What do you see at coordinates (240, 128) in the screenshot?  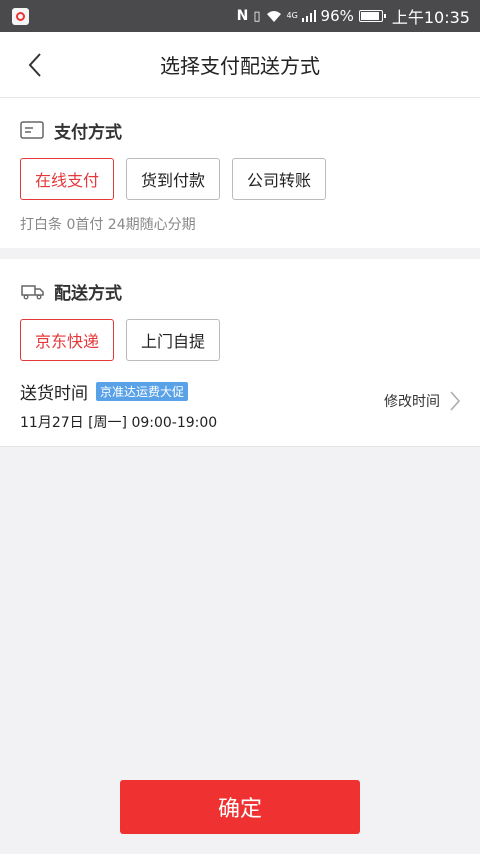 I see `payment-header: 支付方式` at bounding box center [240, 128].